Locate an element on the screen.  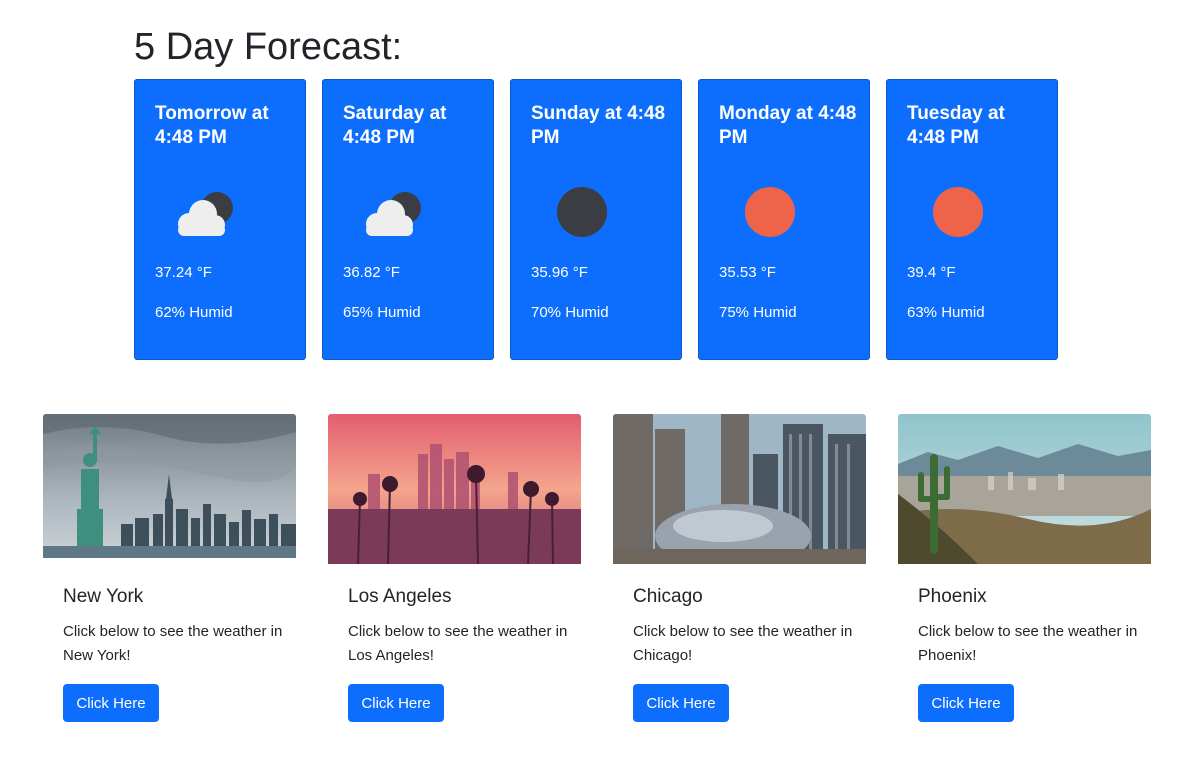
forecast-temperature: 36.82 °F is located at coordinates (371, 272).